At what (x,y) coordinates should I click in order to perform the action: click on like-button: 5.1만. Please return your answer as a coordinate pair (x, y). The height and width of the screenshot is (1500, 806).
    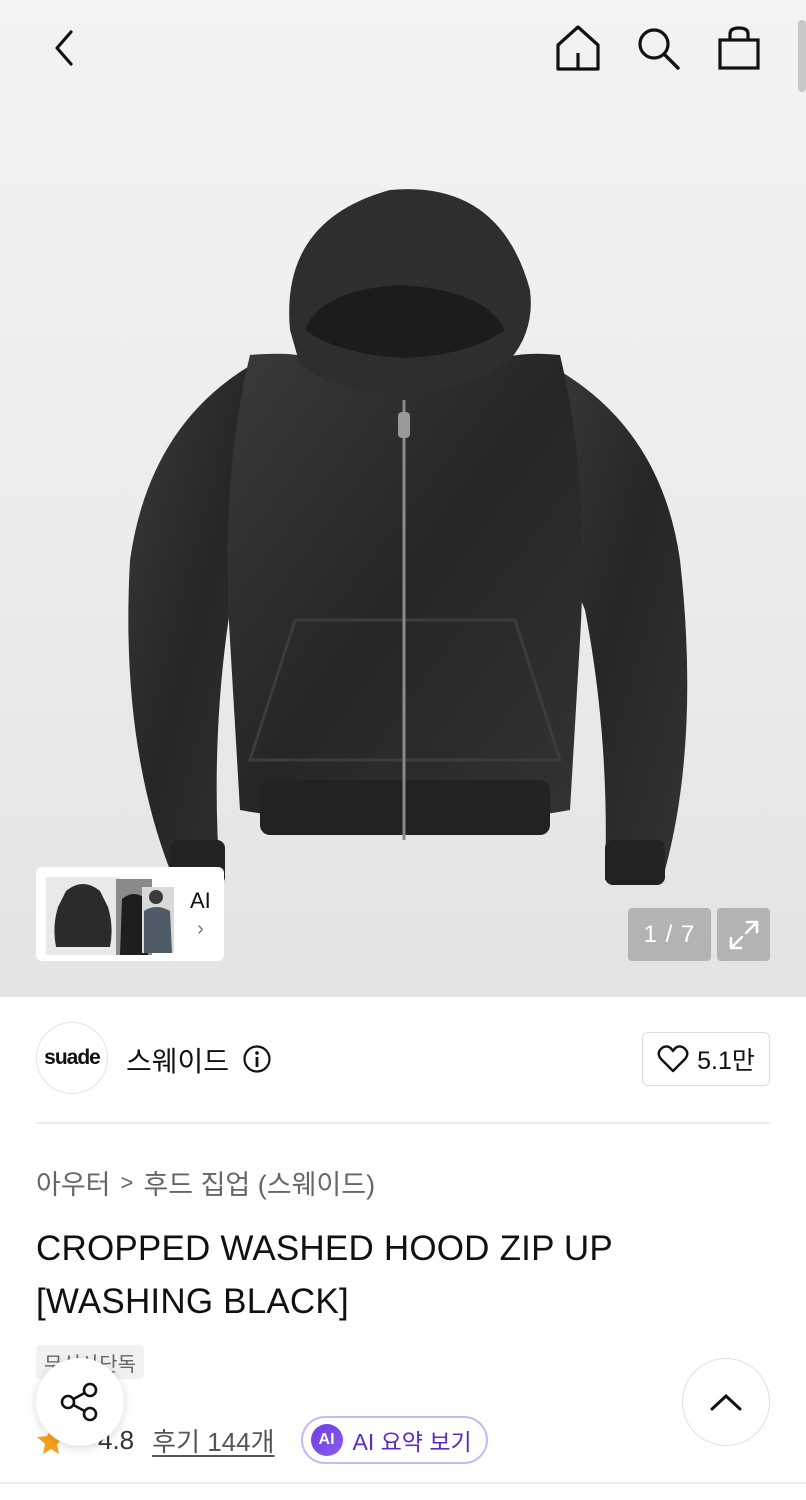
    Looking at the image, I should click on (706, 1059).